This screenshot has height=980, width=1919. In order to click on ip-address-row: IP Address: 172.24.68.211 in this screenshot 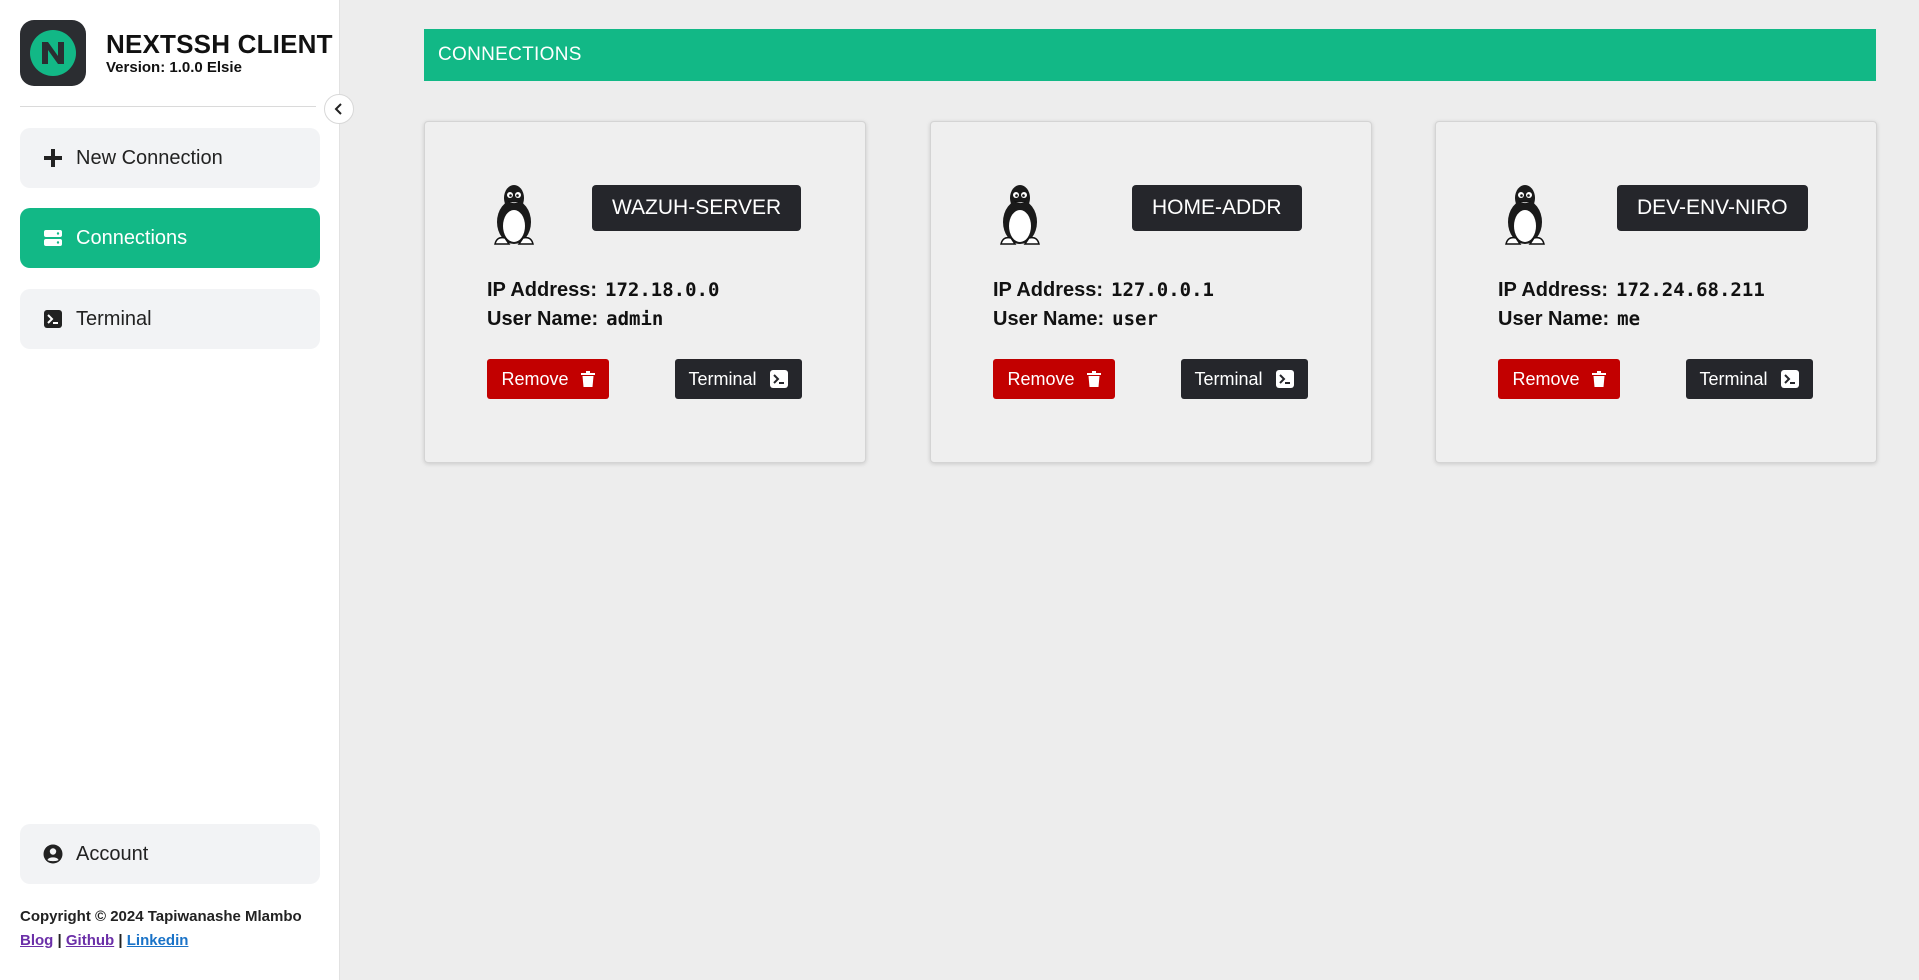, I will do `click(1631, 290)`.